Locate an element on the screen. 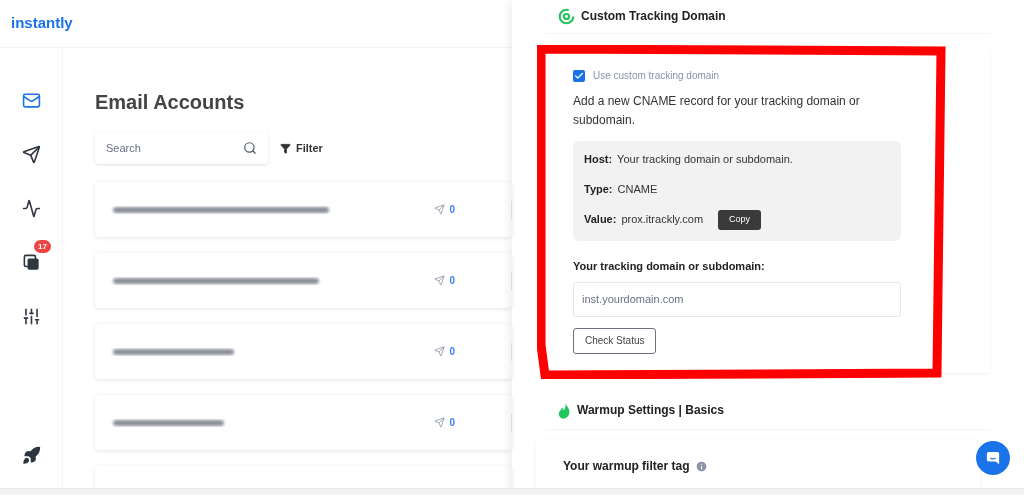 The height and width of the screenshot is (495, 1024). record-value: prox.itrackly.com is located at coordinates (662, 220).